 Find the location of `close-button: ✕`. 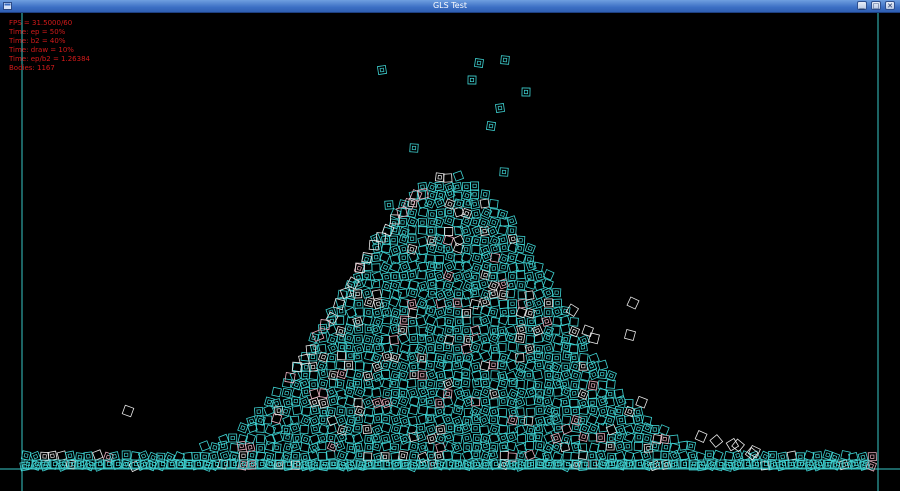

close-button: ✕ is located at coordinates (890, 5).